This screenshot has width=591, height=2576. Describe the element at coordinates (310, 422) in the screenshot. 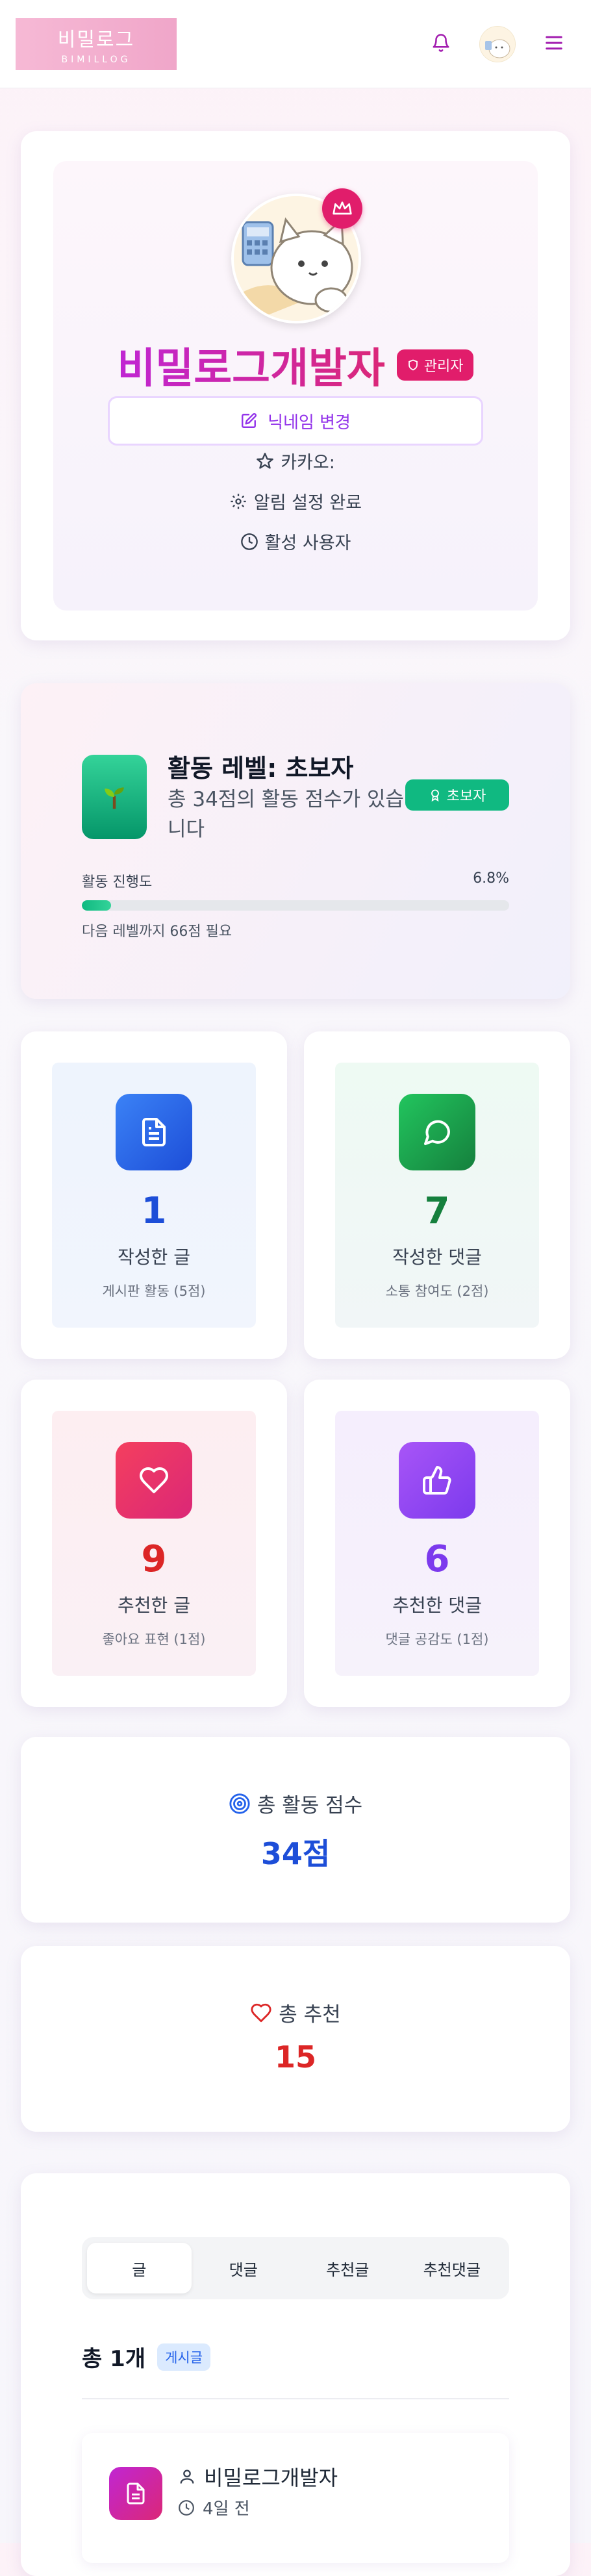

I see `change-nickname-label: 닉네임 변경` at that location.